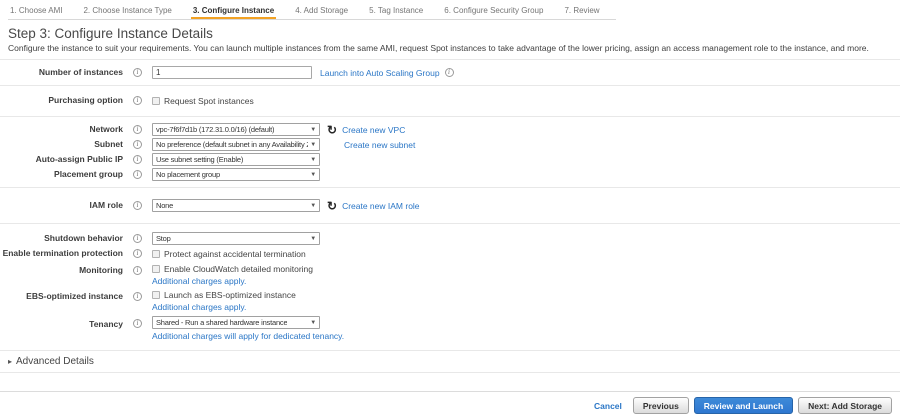  I want to click on termination-protection-label: Enable termination protection, so click(62, 253).